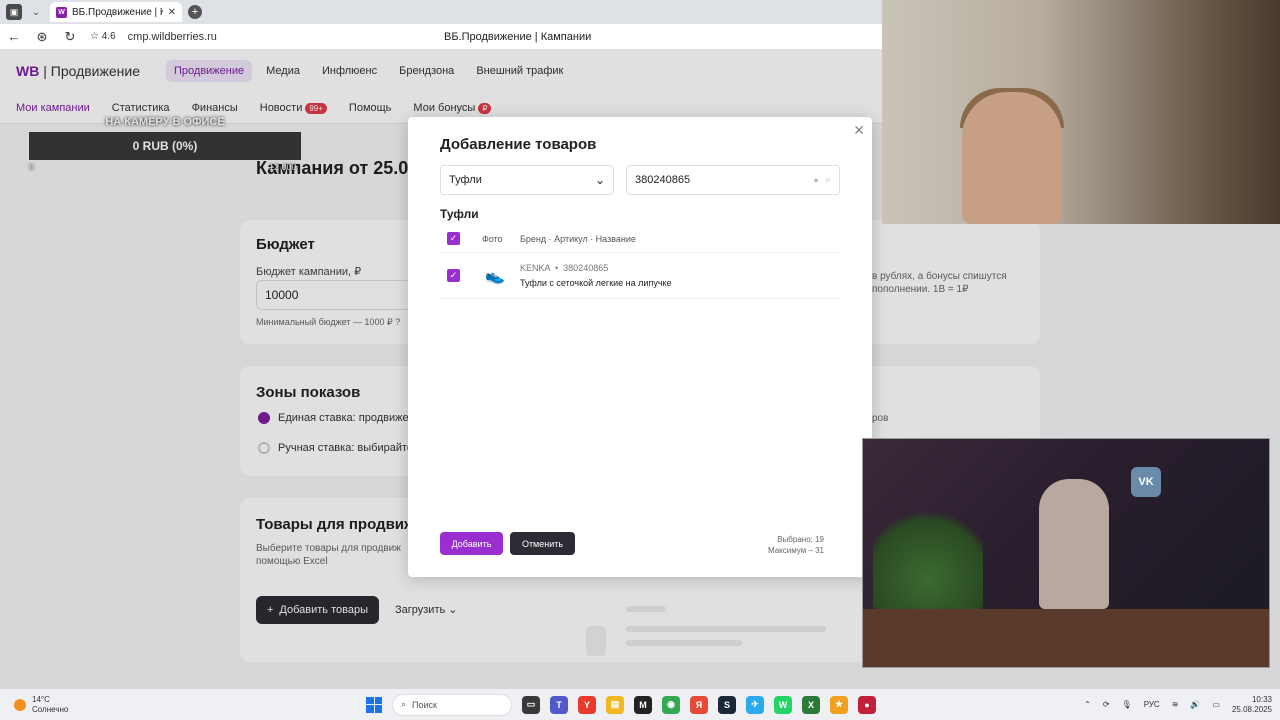  What do you see at coordinates (1195, 704) in the screenshot?
I see `volume-icon: 🔊` at bounding box center [1195, 704].